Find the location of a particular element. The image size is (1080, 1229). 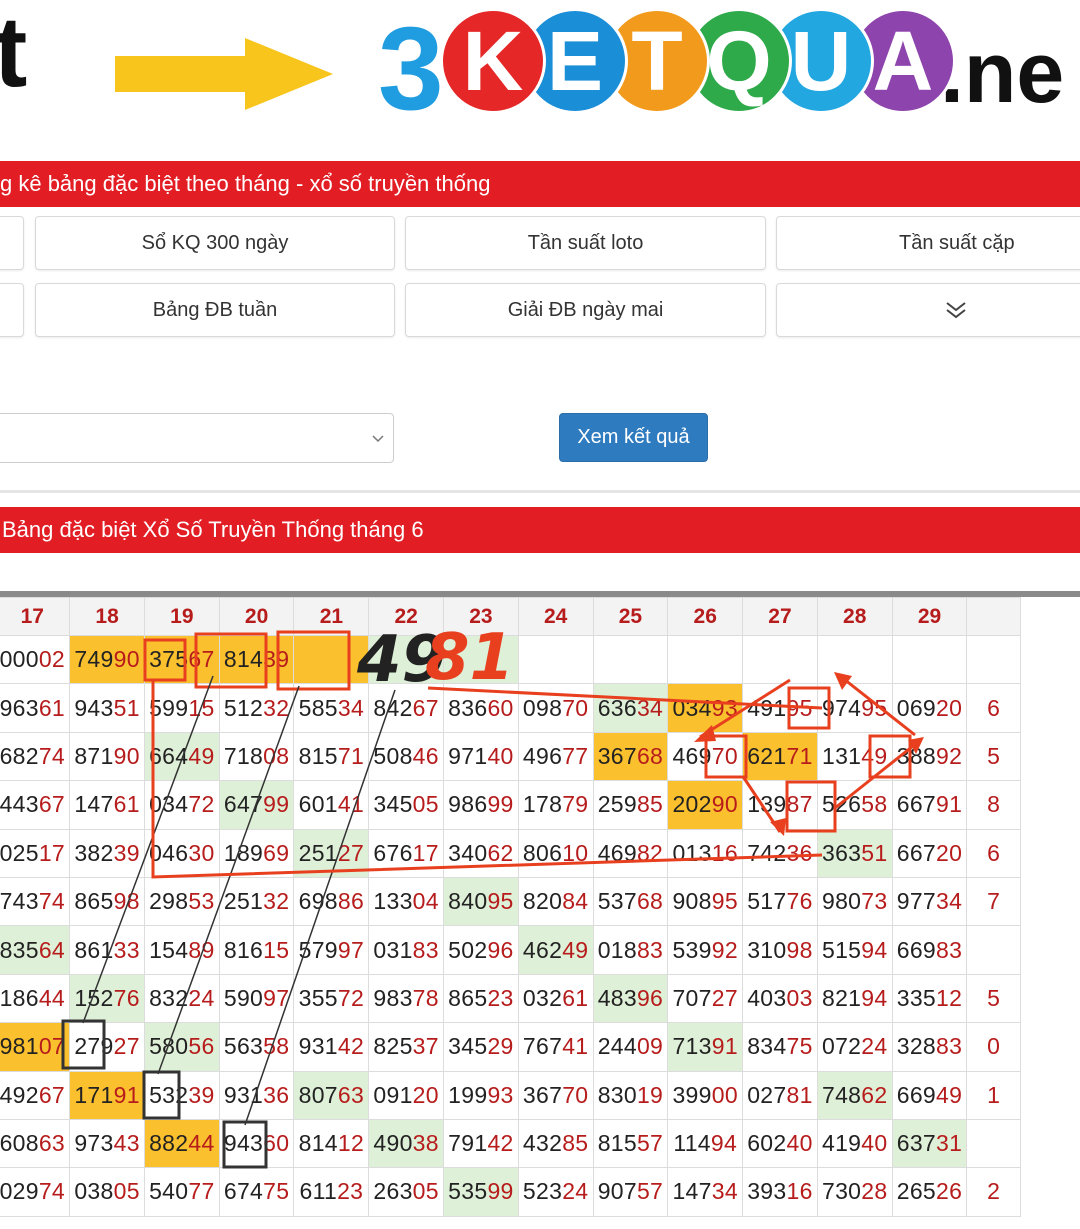

number-tail: 70 is located at coordinates (575, 1094).